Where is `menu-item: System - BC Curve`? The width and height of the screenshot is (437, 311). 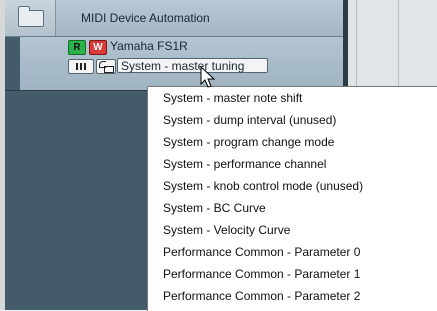 menu-item: System - BC Curve is located at coordinates (214, 208).